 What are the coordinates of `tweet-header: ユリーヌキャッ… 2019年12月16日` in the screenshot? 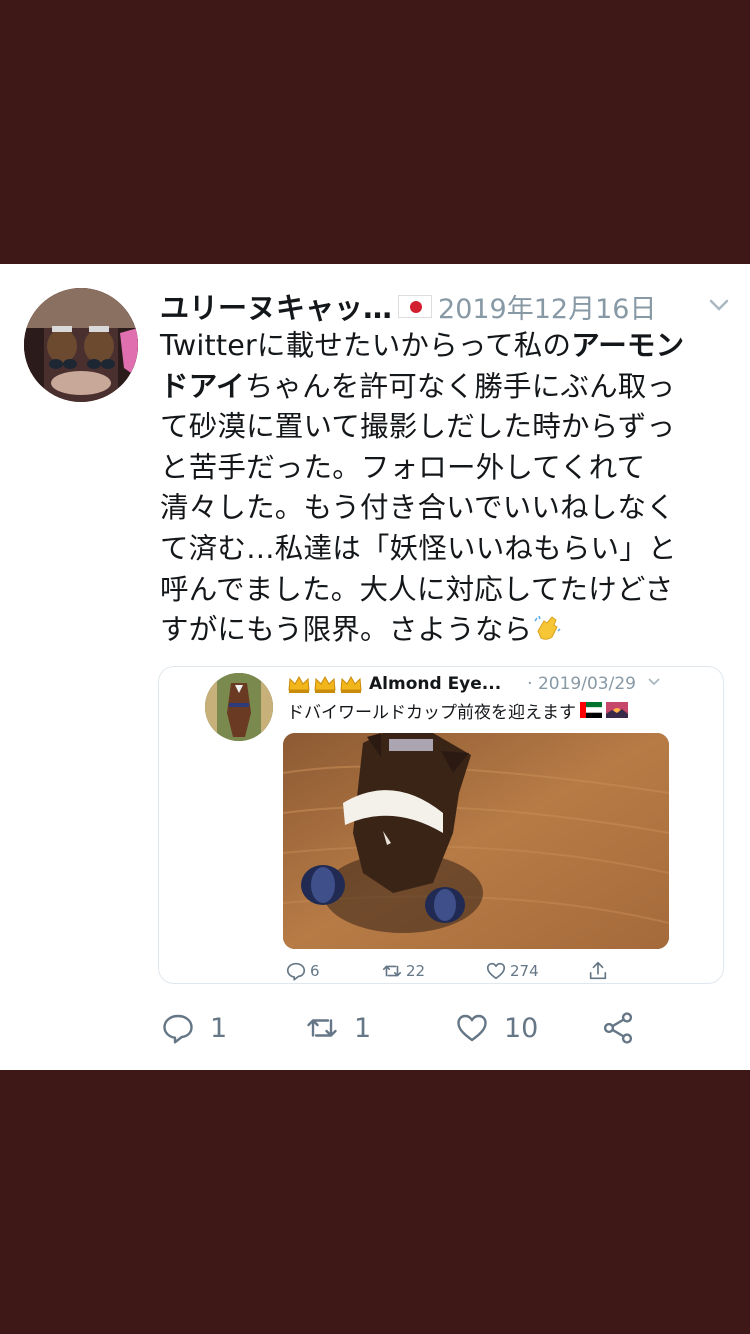 It's located at (445, 306).